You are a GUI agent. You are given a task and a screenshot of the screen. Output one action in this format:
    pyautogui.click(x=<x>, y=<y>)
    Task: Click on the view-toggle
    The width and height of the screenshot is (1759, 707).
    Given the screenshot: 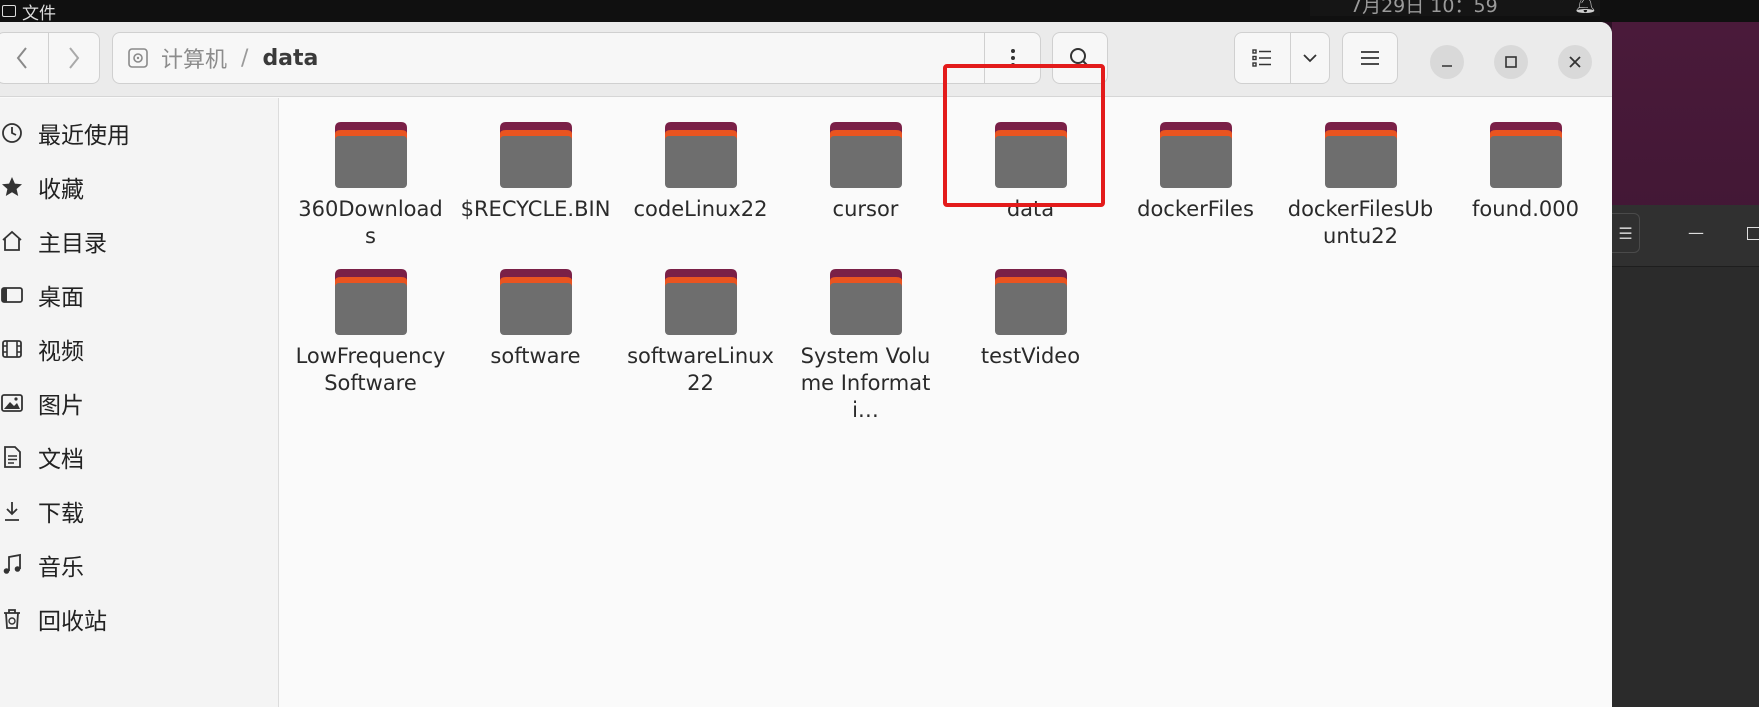 What is the action you would take?
    pyautogui.click(x=1282, y=58)
    